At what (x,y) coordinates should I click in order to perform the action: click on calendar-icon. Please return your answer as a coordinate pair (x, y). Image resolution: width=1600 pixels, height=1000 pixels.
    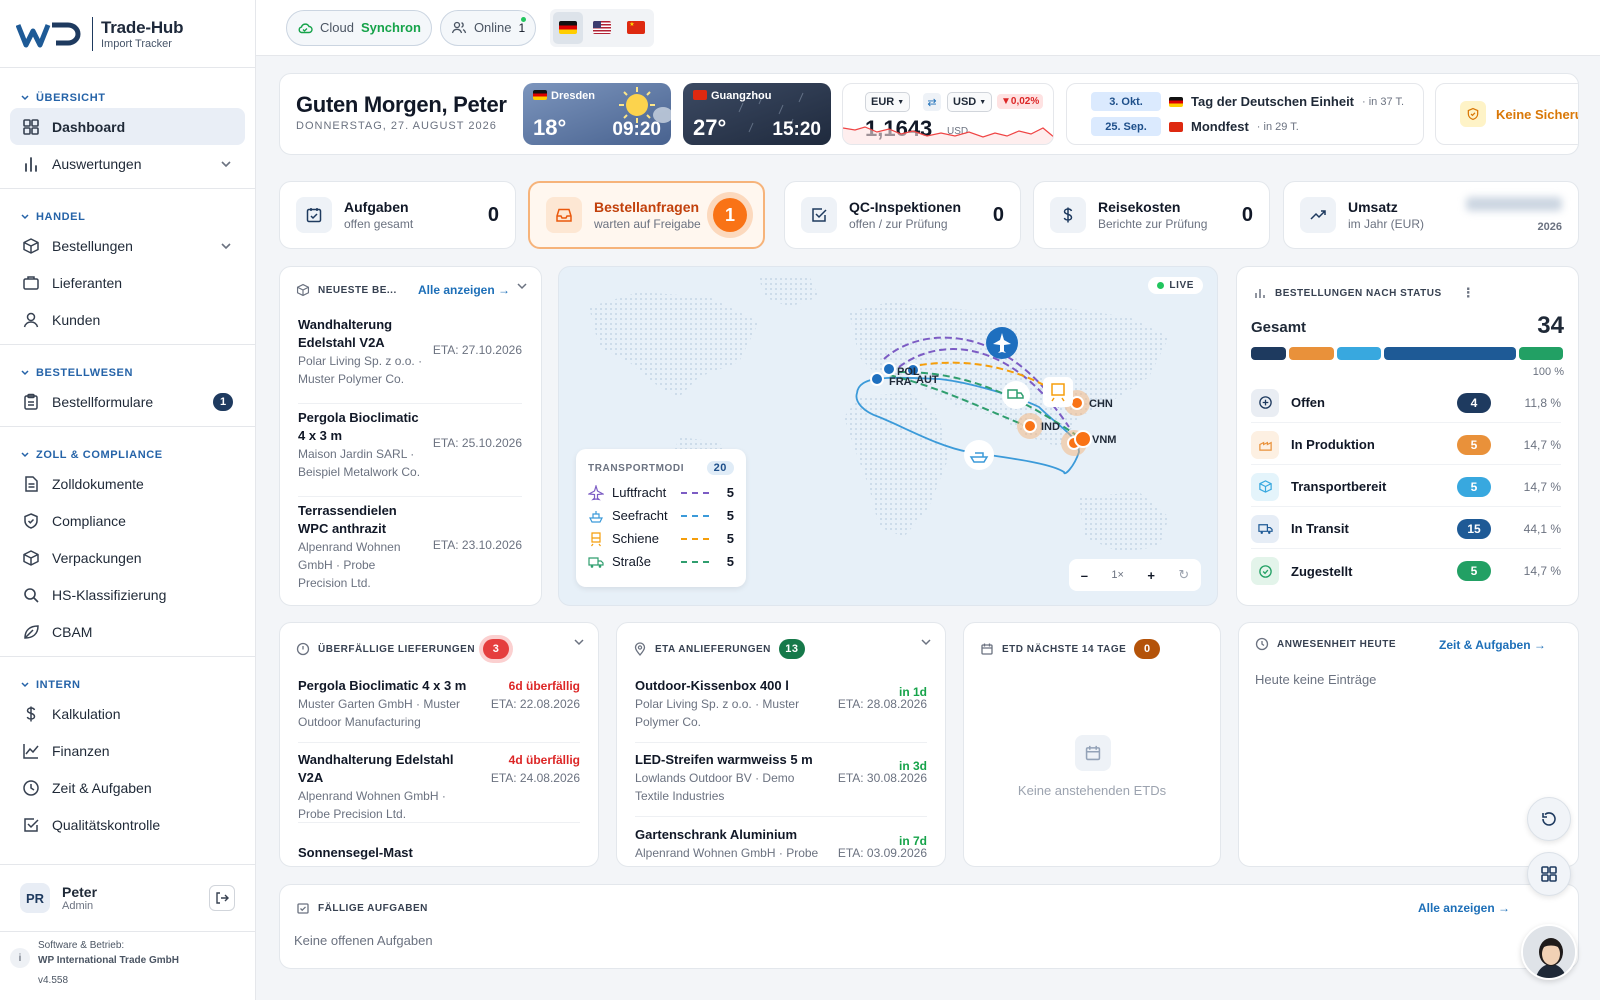
    Looking at the image, I should click on (987, 649).